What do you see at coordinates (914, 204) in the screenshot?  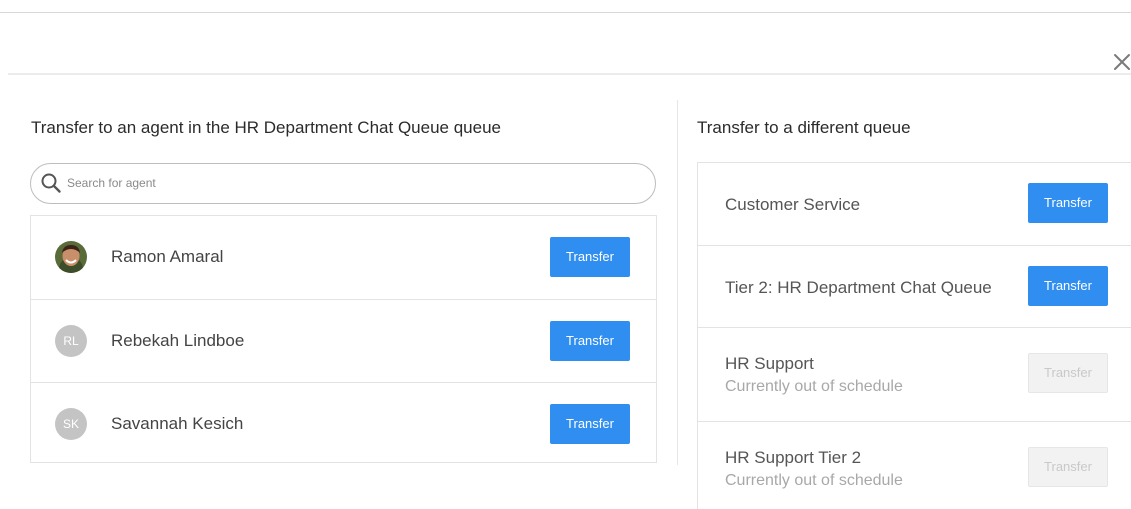 I see `queue-row-customer-service: Customer Service Transfer` at bounding box center [914, 204].